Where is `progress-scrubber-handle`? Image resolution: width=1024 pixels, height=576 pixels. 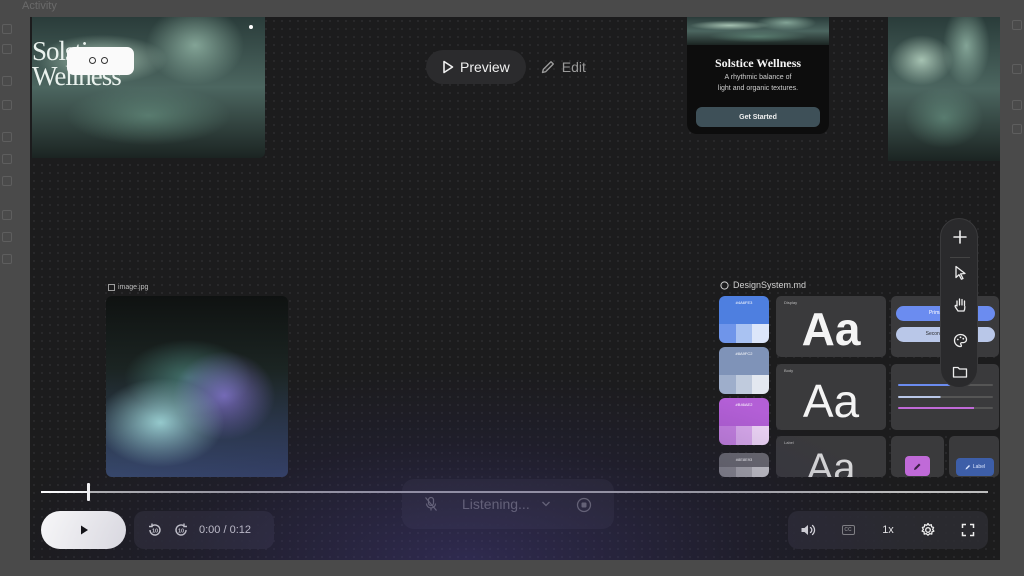 progress-scrubber-handle is located at coordinates (88, 492).